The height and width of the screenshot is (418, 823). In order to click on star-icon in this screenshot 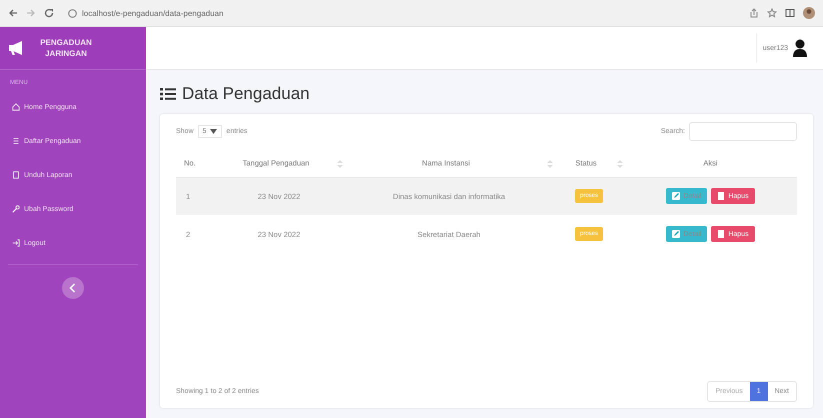, I will do `click(772, 13)`.